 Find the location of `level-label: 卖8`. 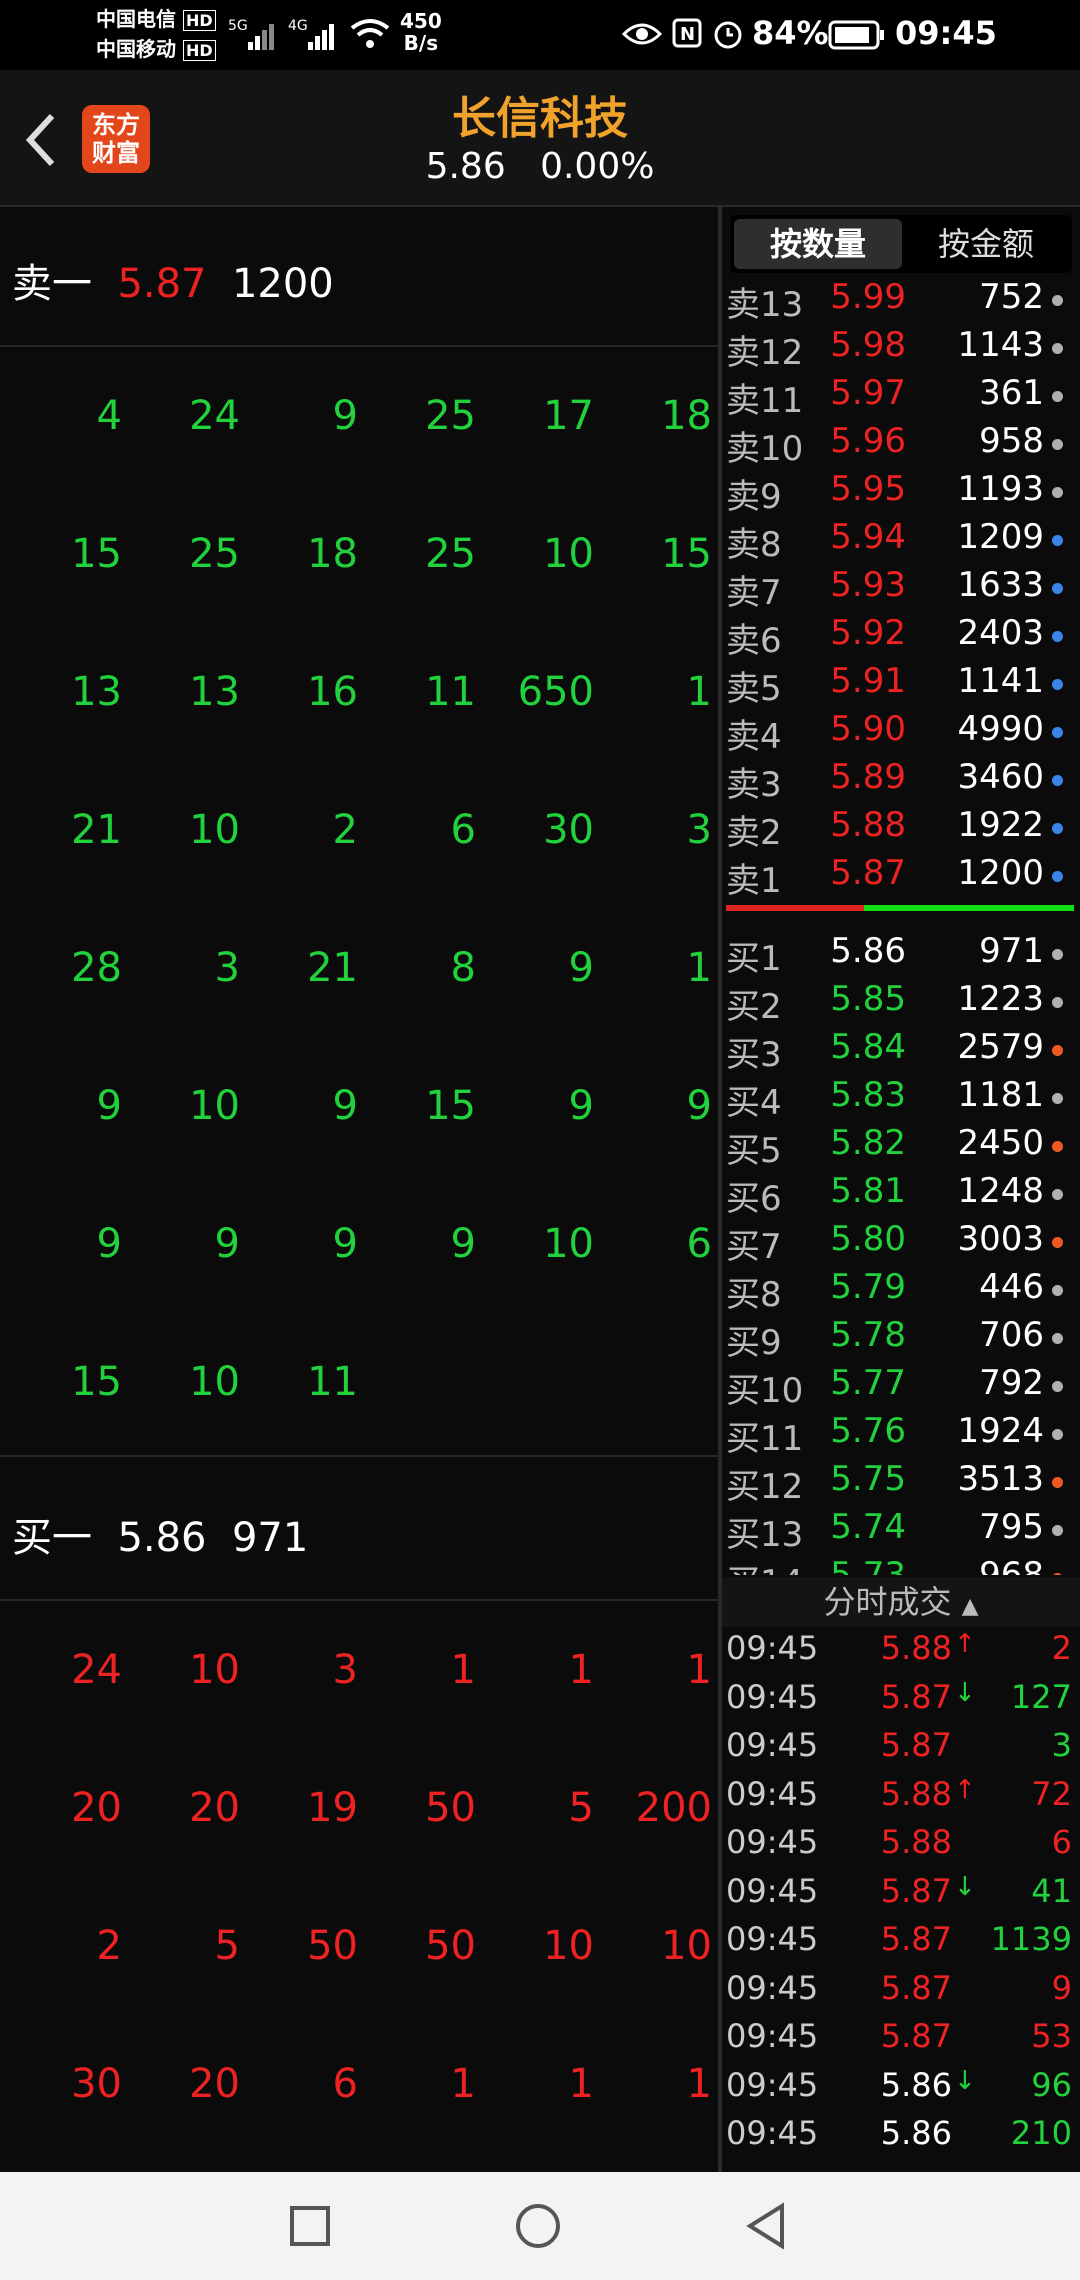

level-label: 卖8 is located at coordinates (754, 545).